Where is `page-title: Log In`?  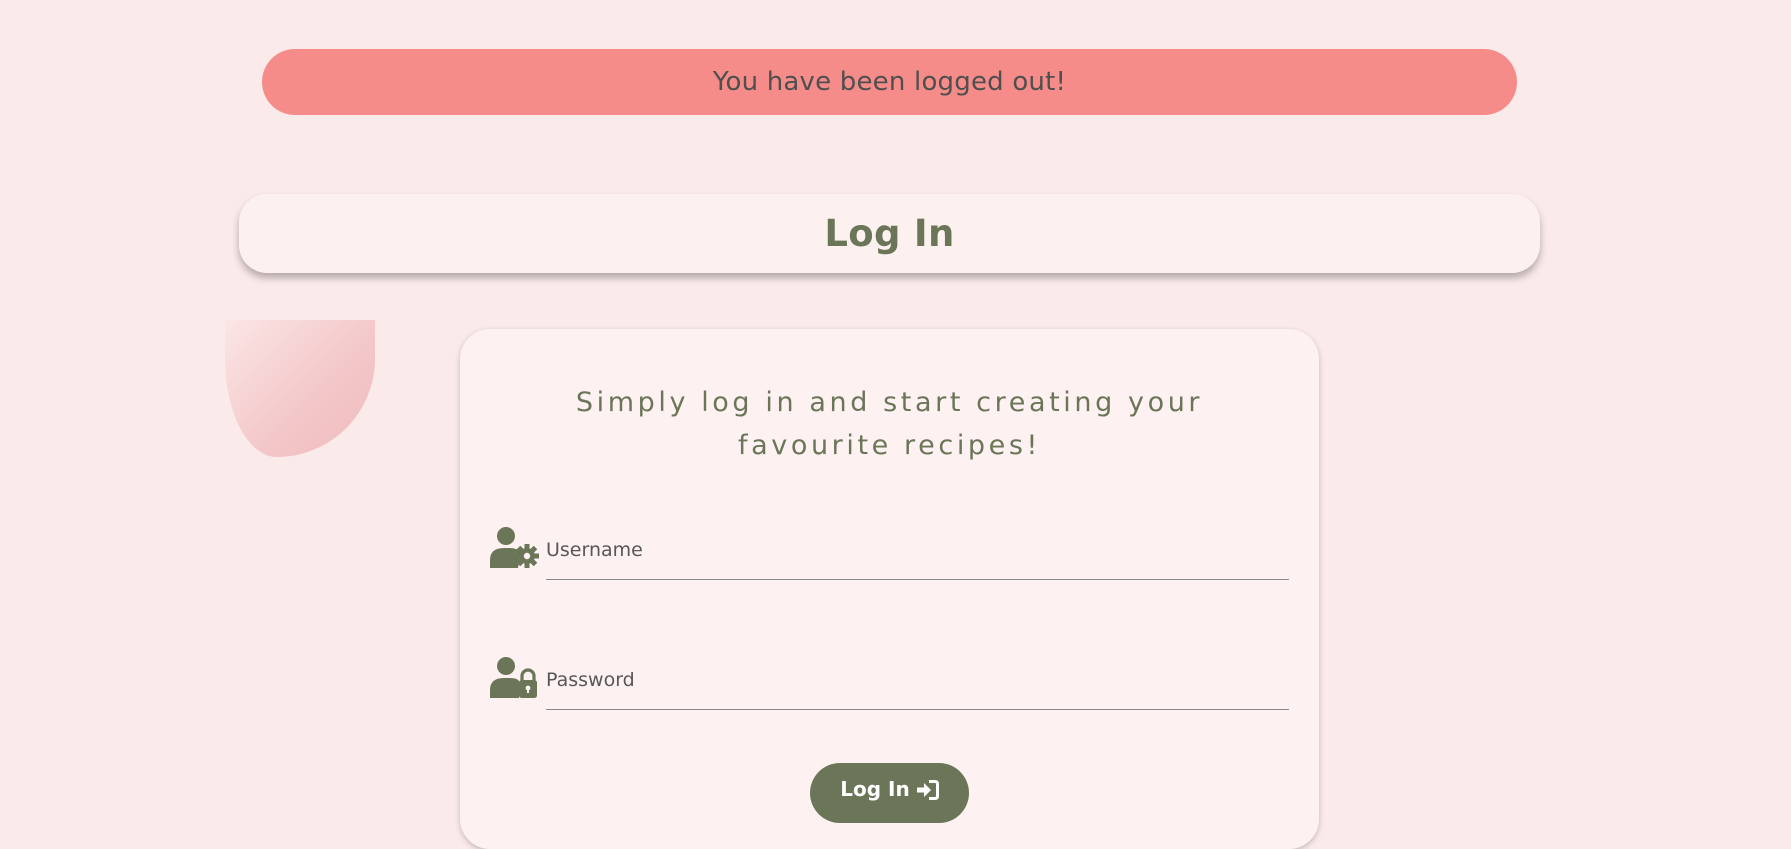
page-title: Log In is located at coordinates (889, 233).